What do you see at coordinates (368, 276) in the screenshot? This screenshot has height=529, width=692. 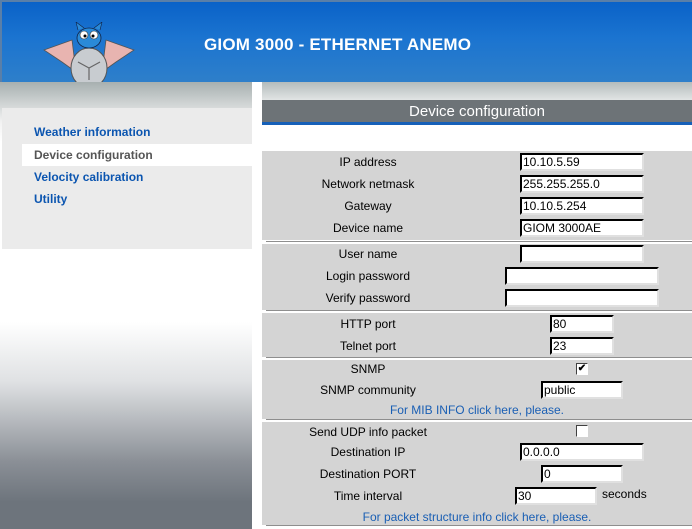 I see `login-password-label: Login password` at bounding box center [368, 276].